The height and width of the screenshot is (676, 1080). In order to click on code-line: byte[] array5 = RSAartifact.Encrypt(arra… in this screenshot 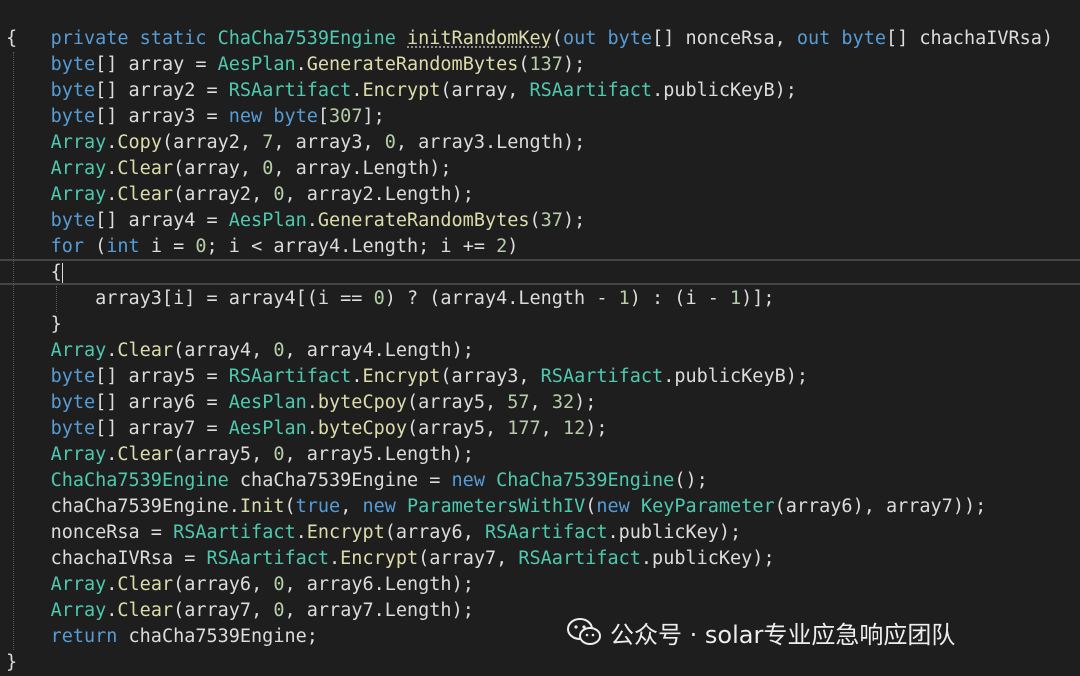, I will do `click(407, 377)`.